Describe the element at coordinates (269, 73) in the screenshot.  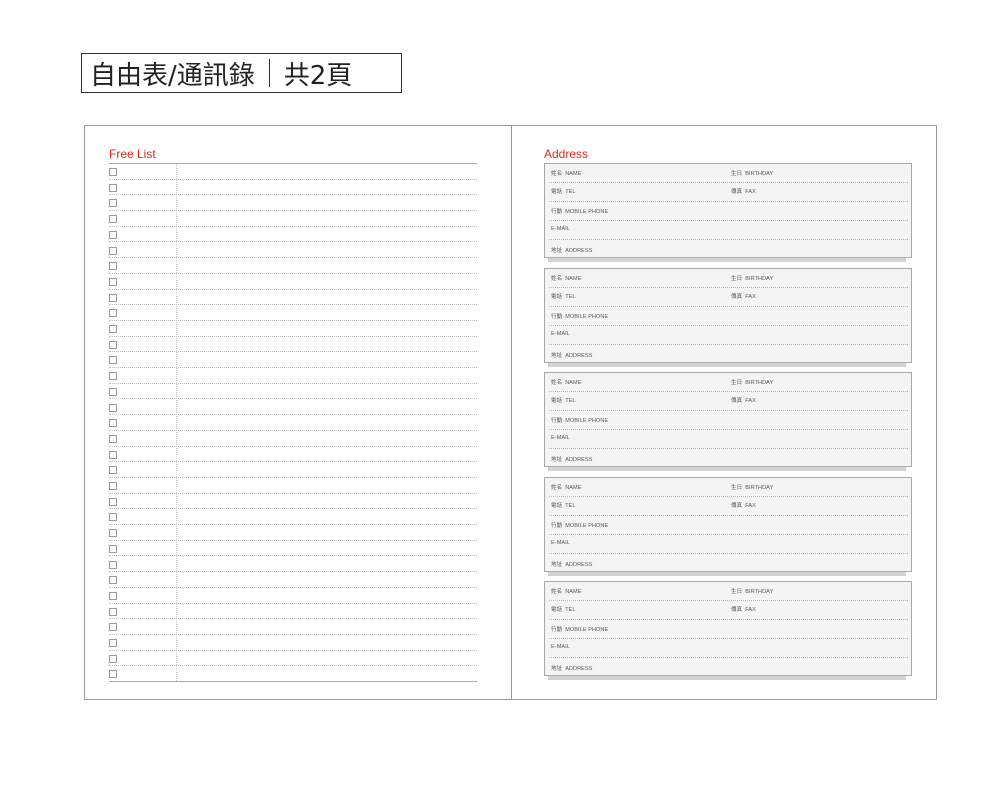
I see `header-divider` at that location.